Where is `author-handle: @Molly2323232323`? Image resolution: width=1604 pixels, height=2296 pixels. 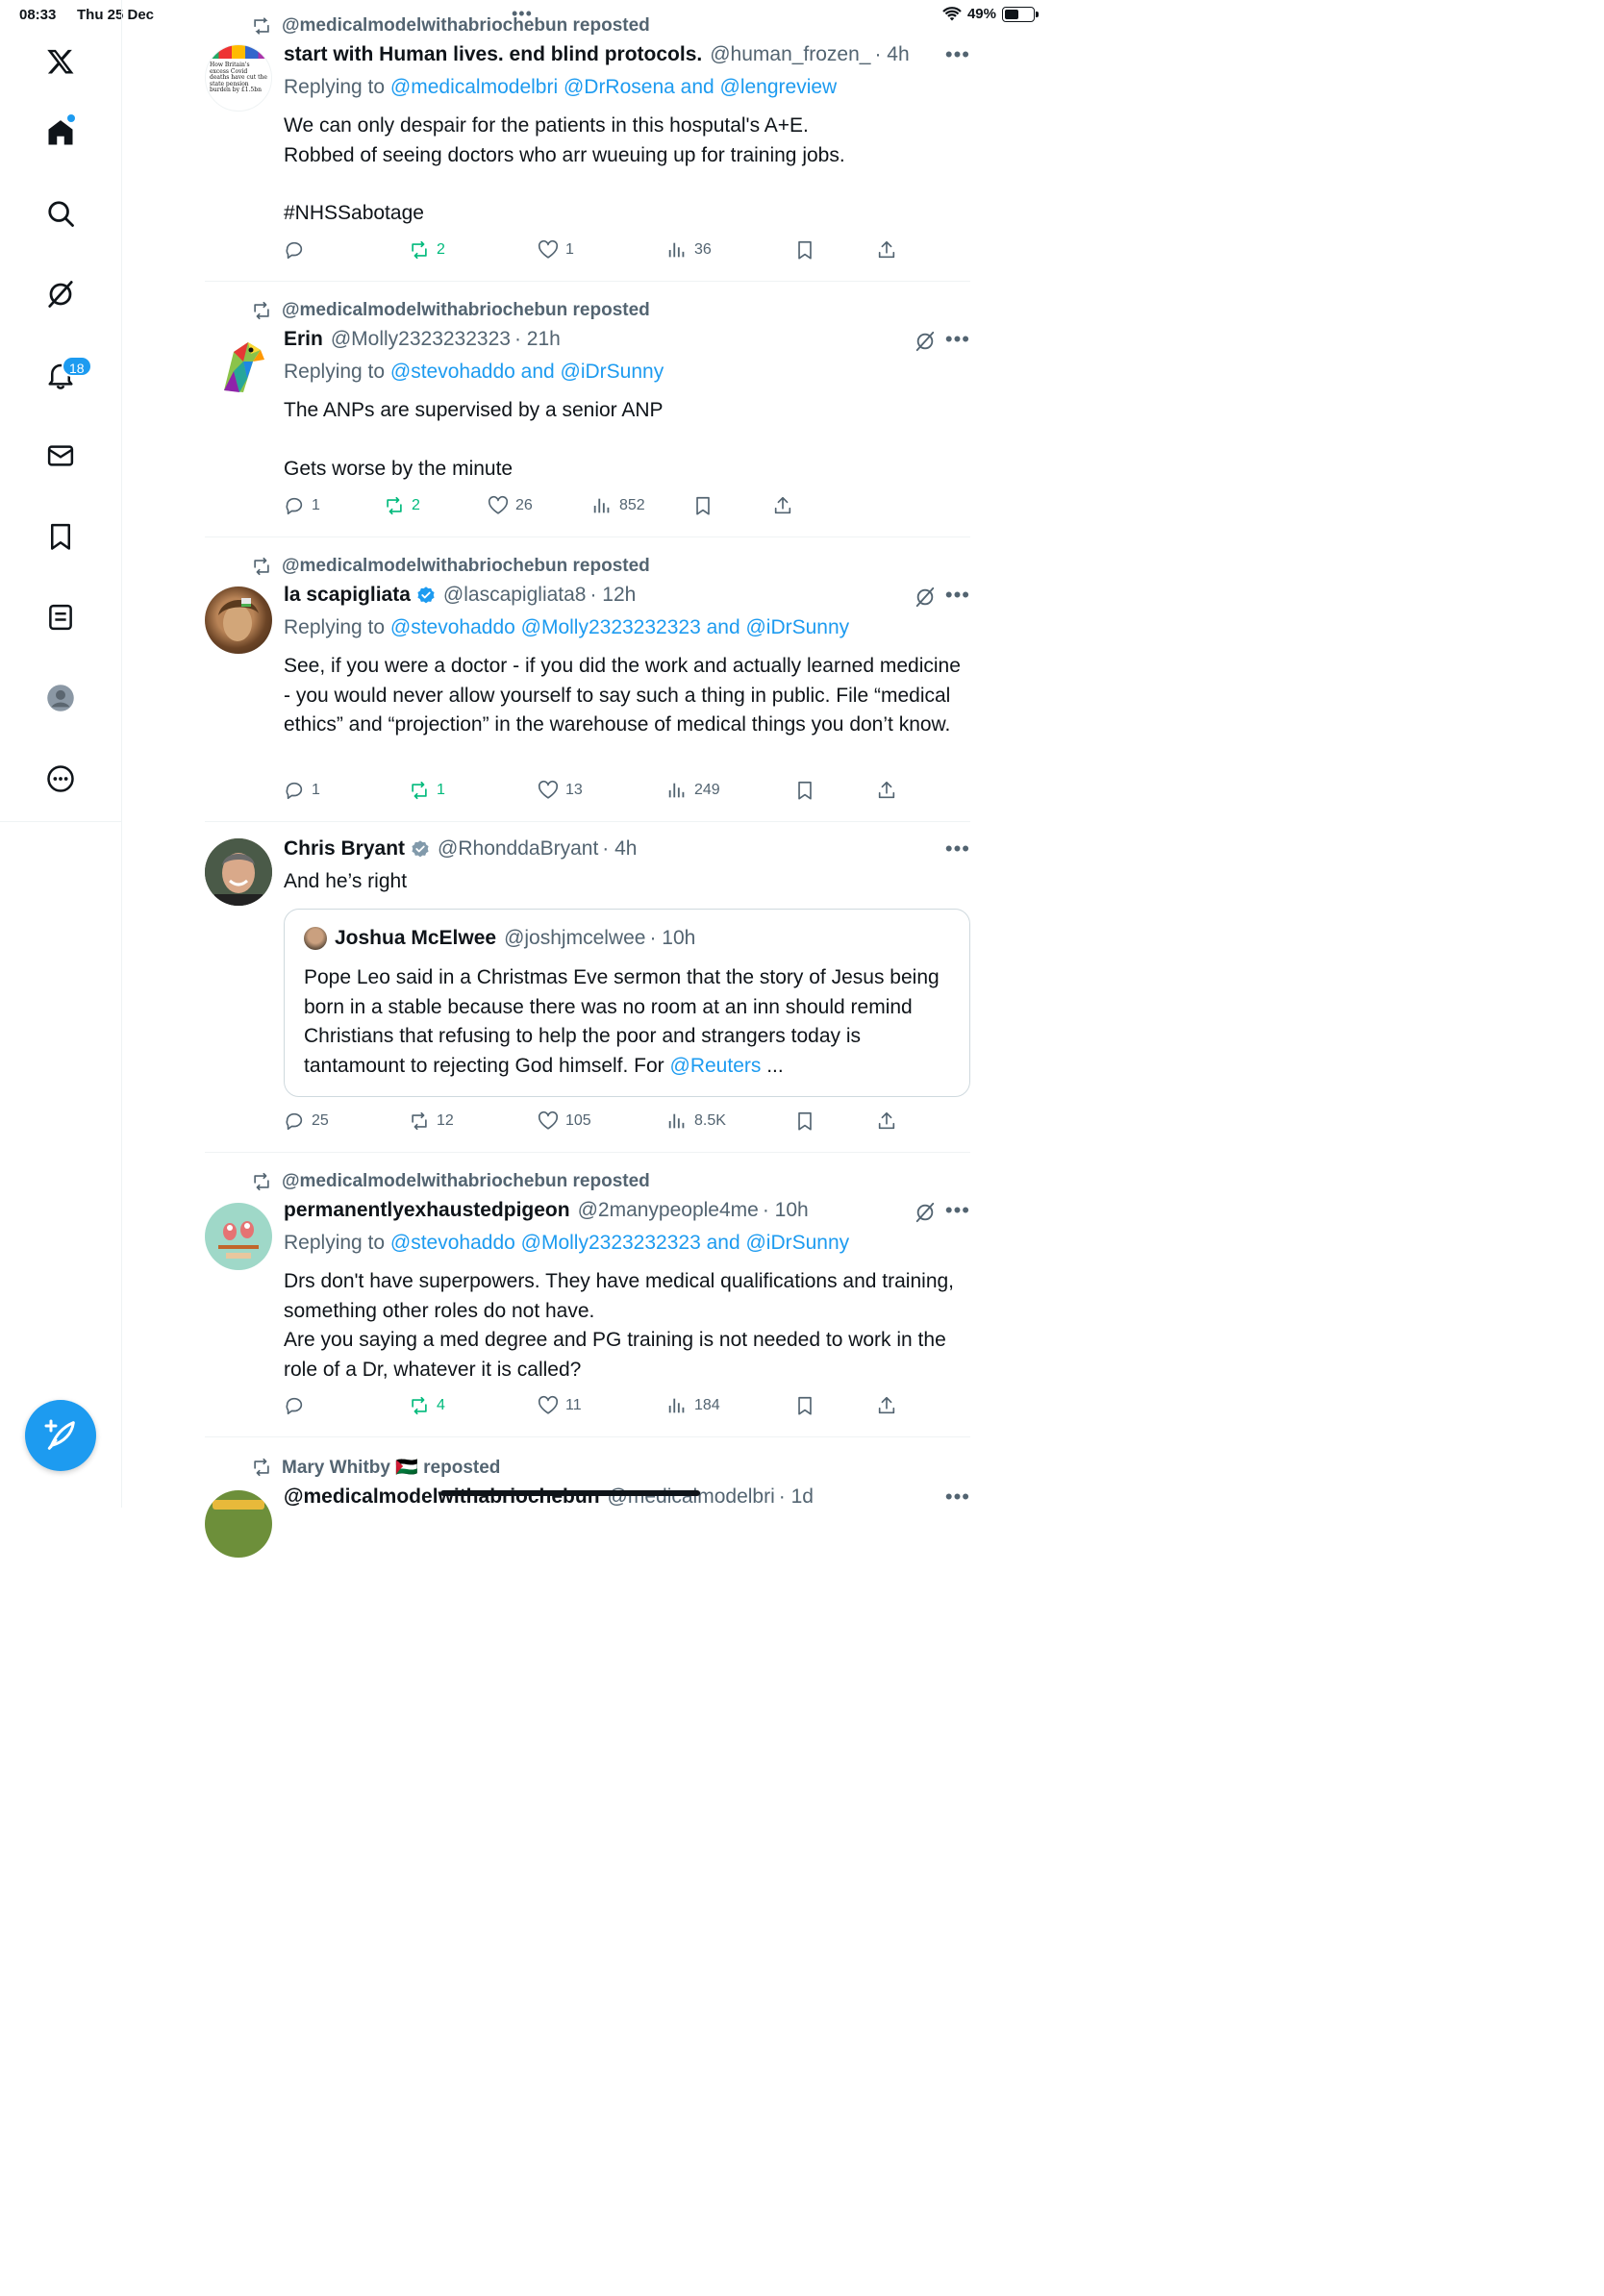
author-handle: @Molly2323232323 is located at coordinates (421, 339).